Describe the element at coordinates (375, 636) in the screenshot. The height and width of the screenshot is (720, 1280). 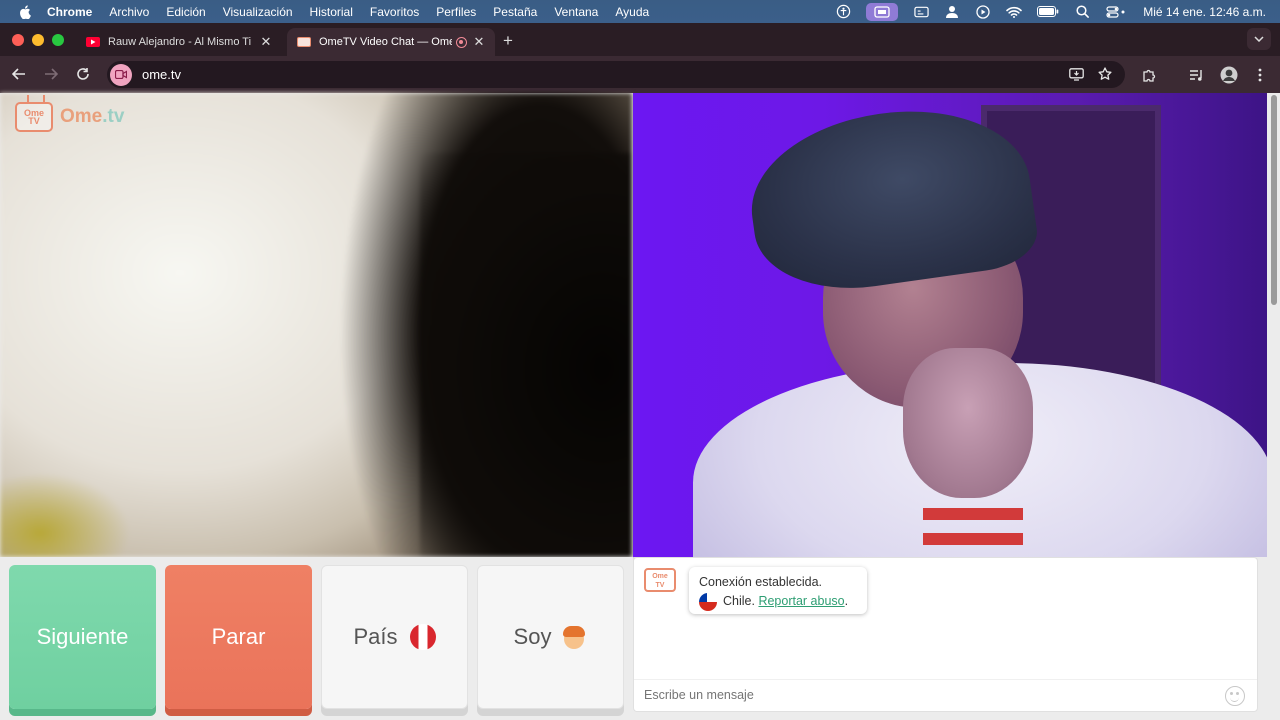
I see `country-button-label: País` at that location.